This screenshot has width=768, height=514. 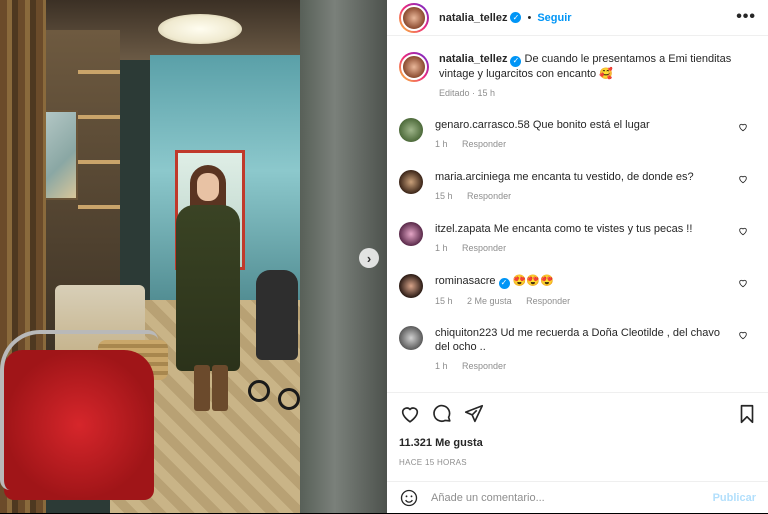 I want to click on caption-edited-time: Editado · 15 h, so click(x=467, y=92).